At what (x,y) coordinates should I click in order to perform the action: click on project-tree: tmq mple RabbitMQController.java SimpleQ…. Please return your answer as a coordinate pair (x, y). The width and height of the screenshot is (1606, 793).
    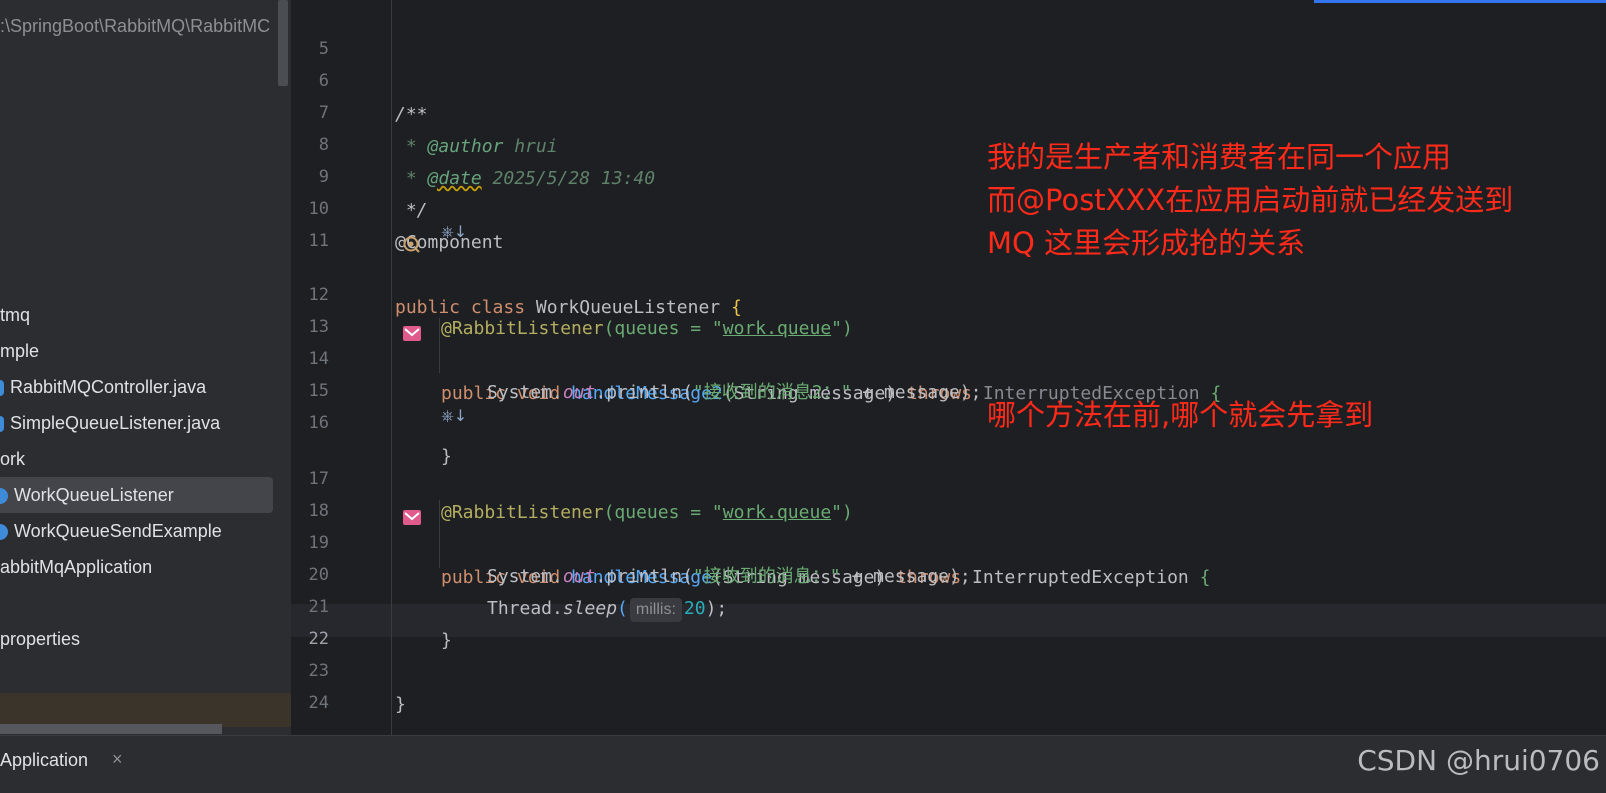
    Looking at the image, I should click on (145, 477).